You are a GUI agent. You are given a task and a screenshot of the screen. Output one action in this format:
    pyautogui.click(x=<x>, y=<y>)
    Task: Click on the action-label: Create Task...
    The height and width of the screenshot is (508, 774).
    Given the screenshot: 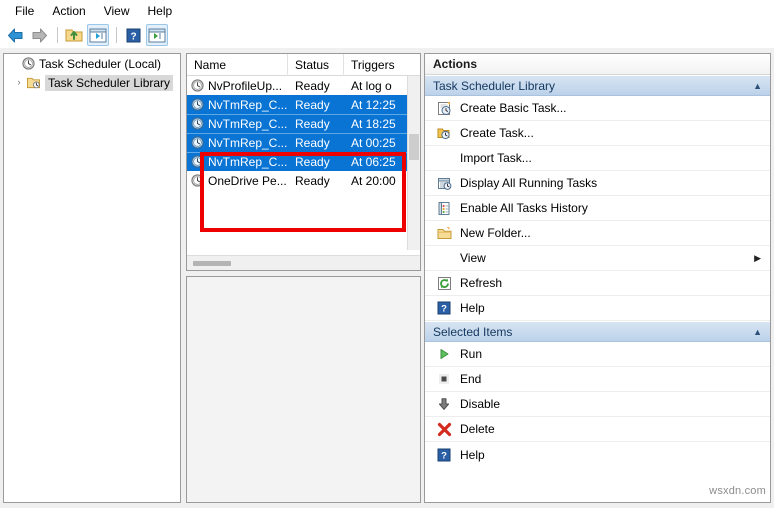 What is the action you would take?
    pyautogui.click(x=497, y=133)
    